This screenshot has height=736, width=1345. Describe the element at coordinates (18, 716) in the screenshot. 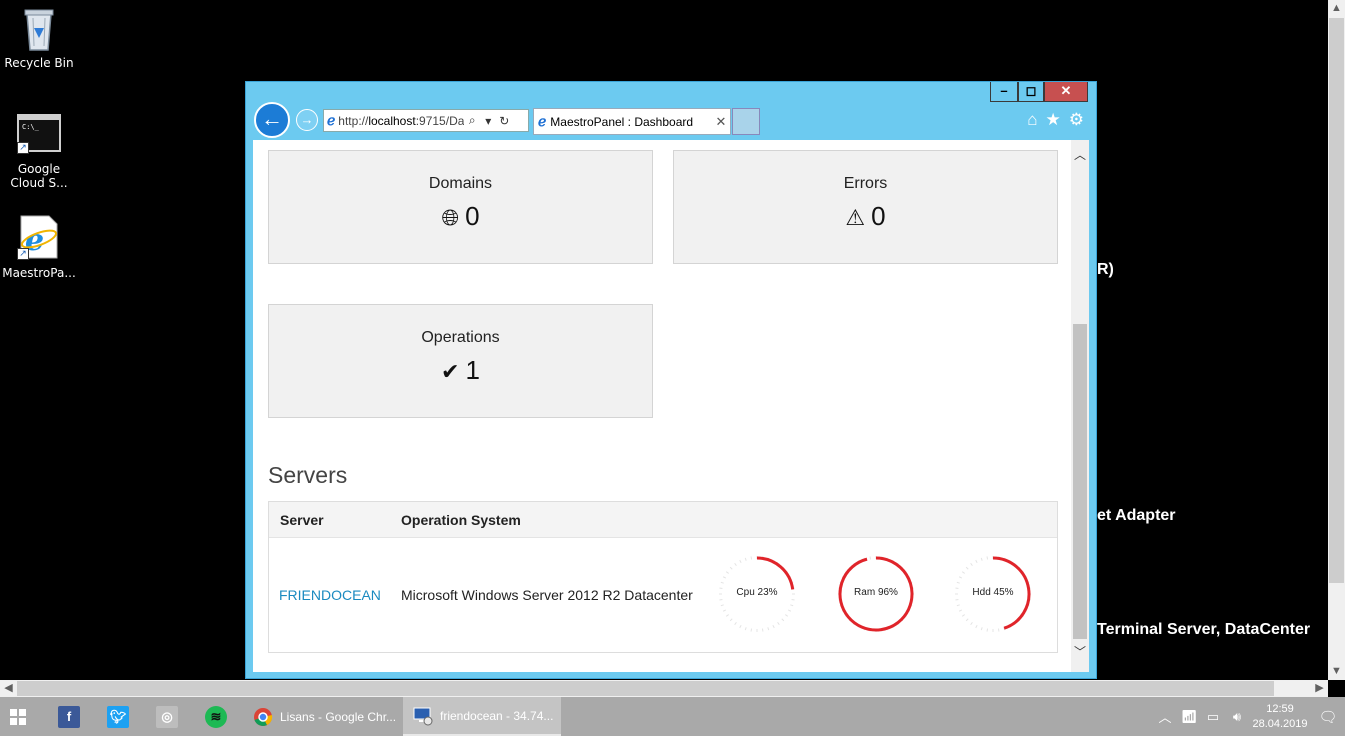

I see `start-button` at that location.